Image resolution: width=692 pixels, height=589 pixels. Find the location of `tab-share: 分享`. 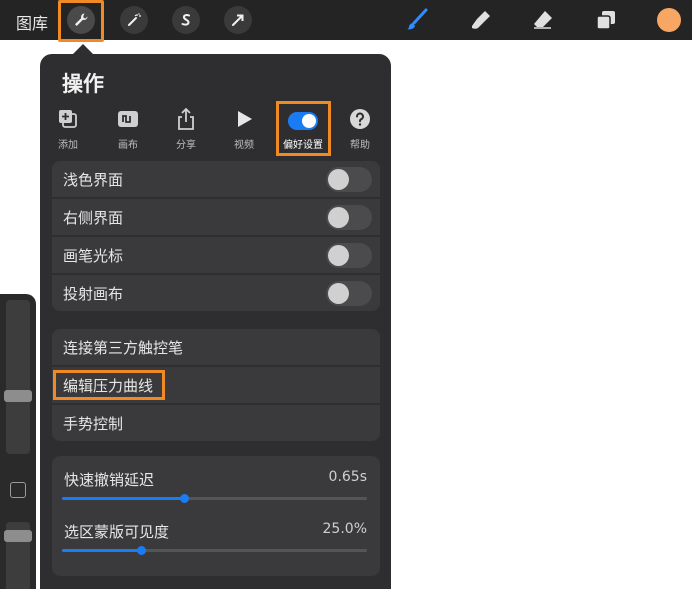

tab-share: 分享 is located at coordinates (186, 127).